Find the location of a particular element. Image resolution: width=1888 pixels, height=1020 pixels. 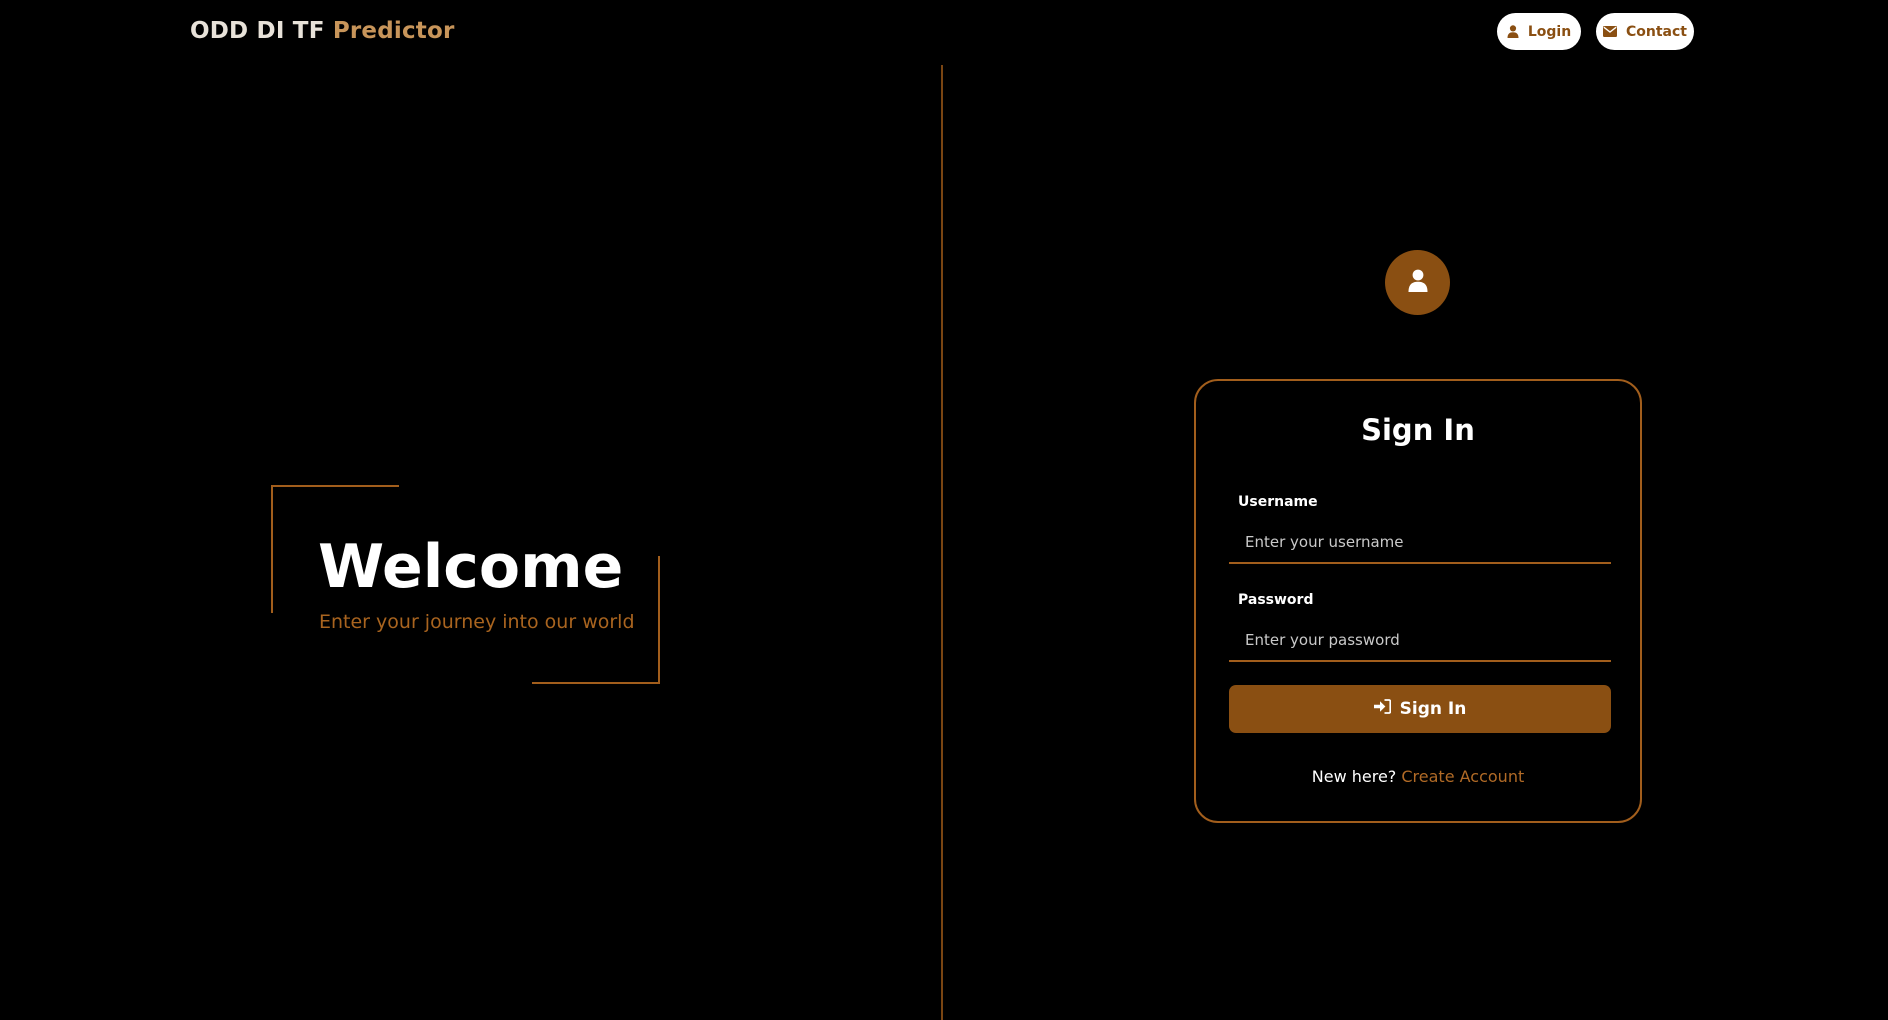

vertical-divider is located at coordinates (942, 542).